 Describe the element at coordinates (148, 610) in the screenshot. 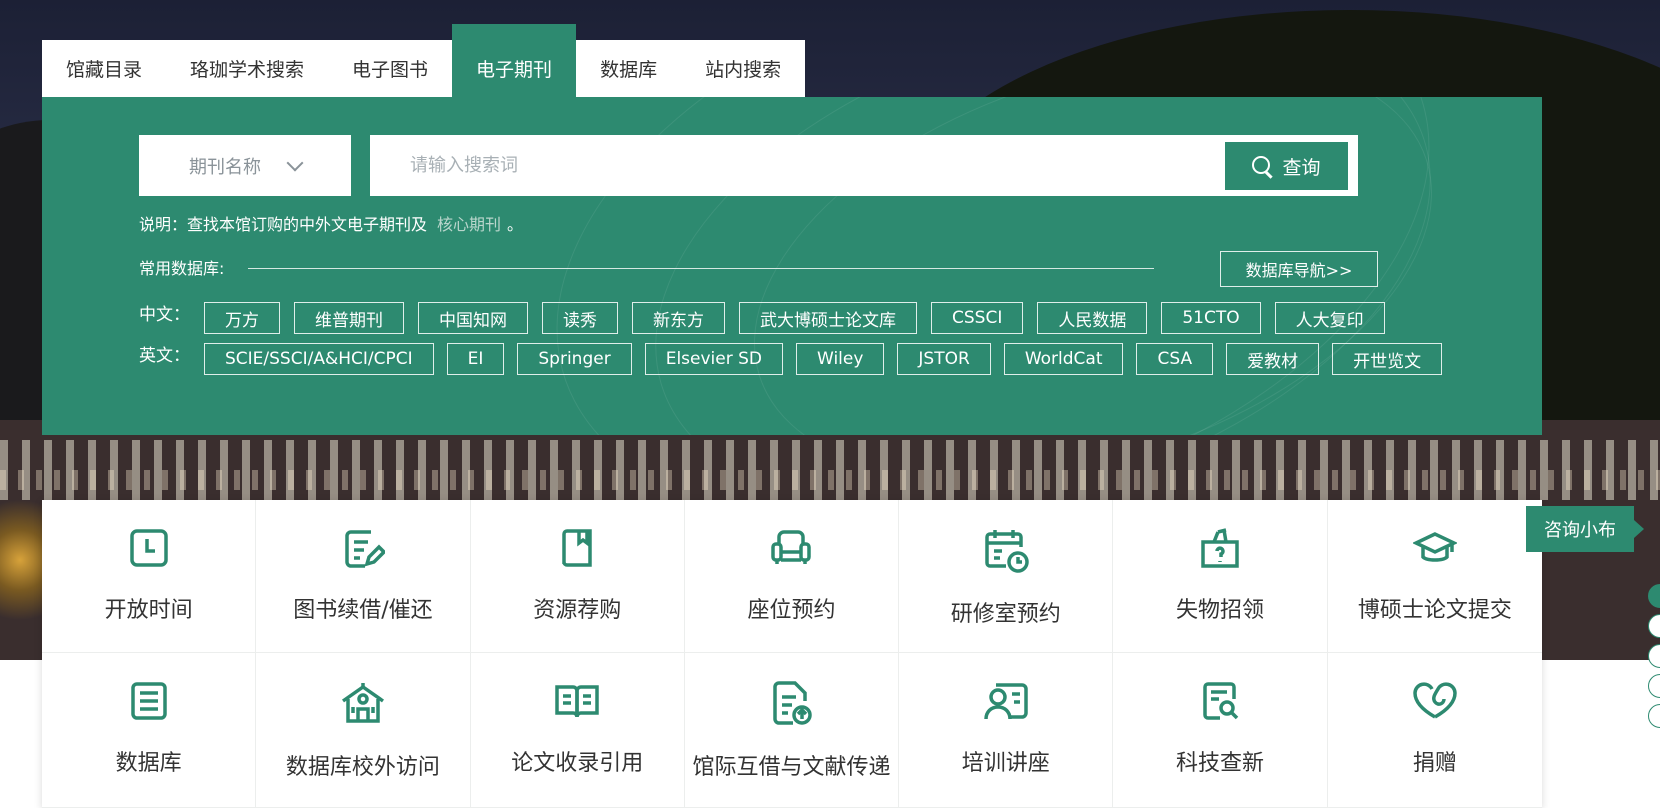

I see `service-label: 开放时间` at that location.